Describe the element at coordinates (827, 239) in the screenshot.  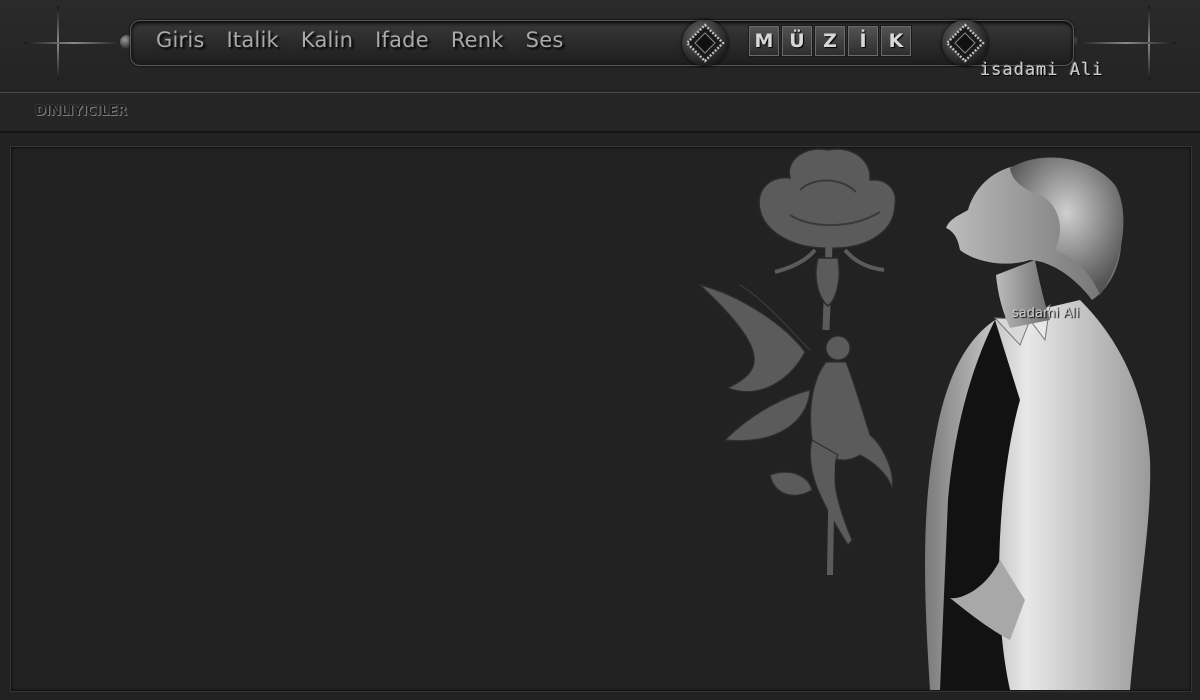
I see `rose-icon` at that location.